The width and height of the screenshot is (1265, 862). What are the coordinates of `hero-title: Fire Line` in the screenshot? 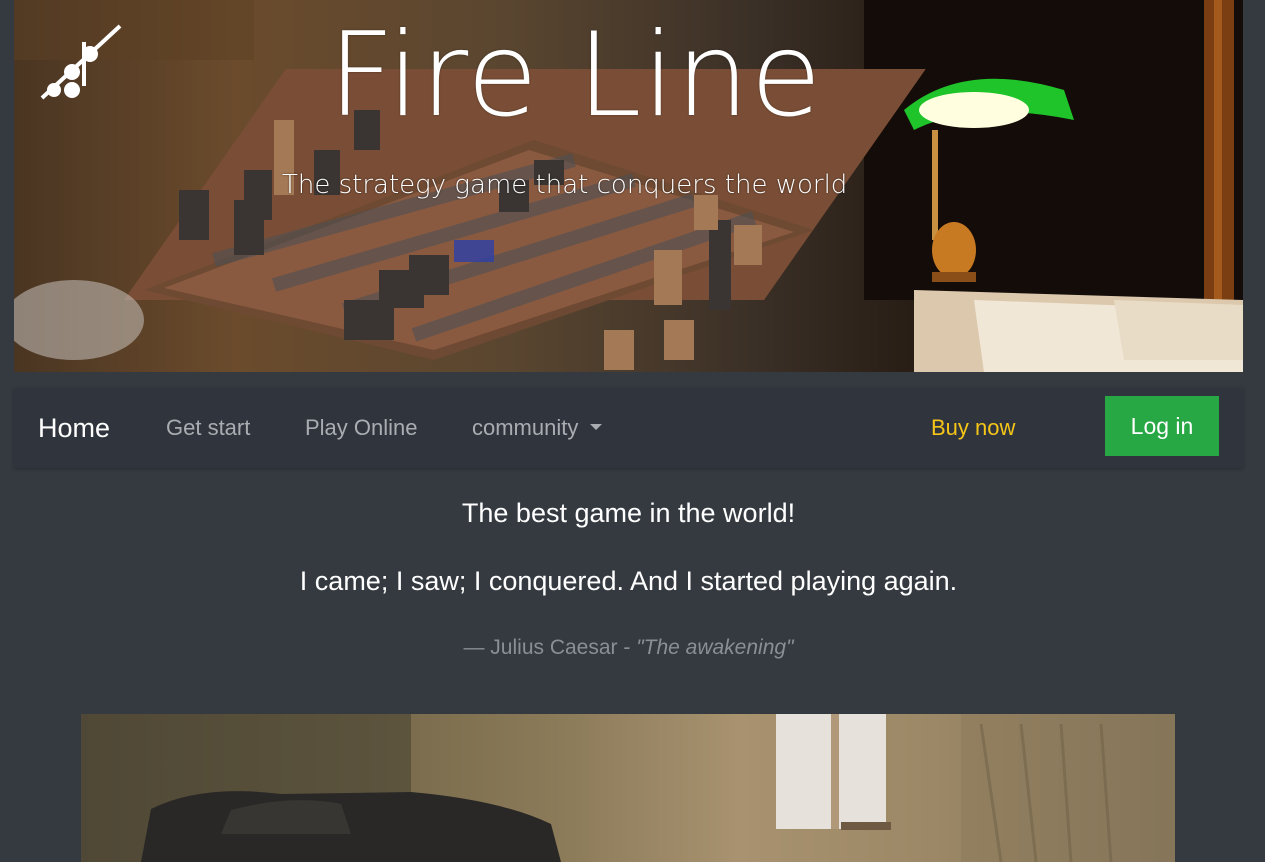 It's located at (575, 75).